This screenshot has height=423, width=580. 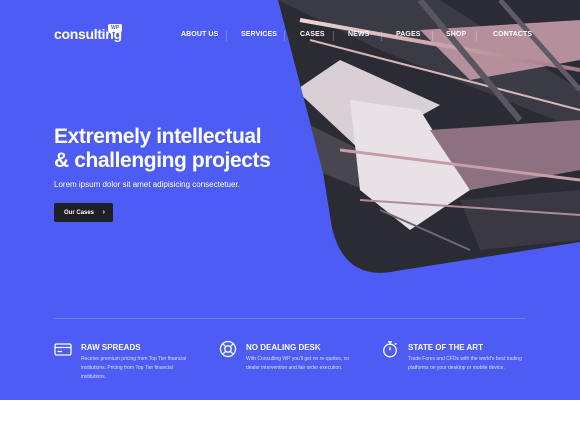 I want to click on credit-card-icon, so click(x=63, y=349).